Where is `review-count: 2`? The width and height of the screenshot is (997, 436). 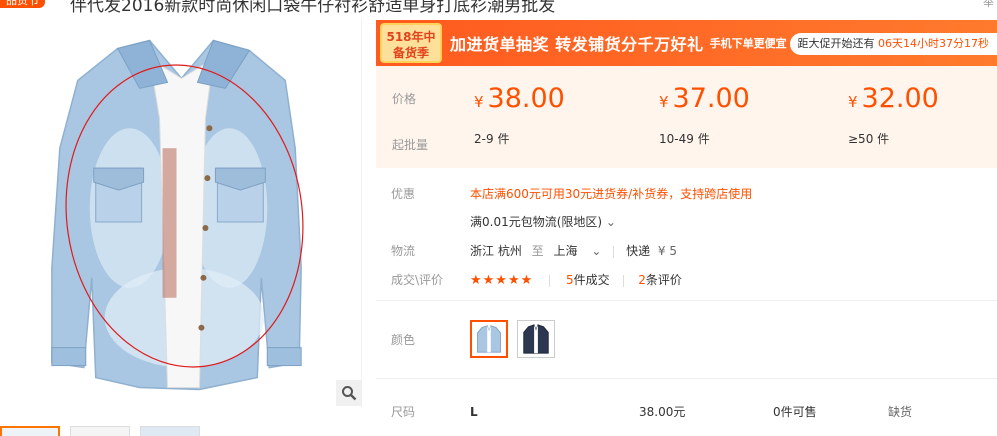
review-count: 2 is located at coordinates (642, 280).